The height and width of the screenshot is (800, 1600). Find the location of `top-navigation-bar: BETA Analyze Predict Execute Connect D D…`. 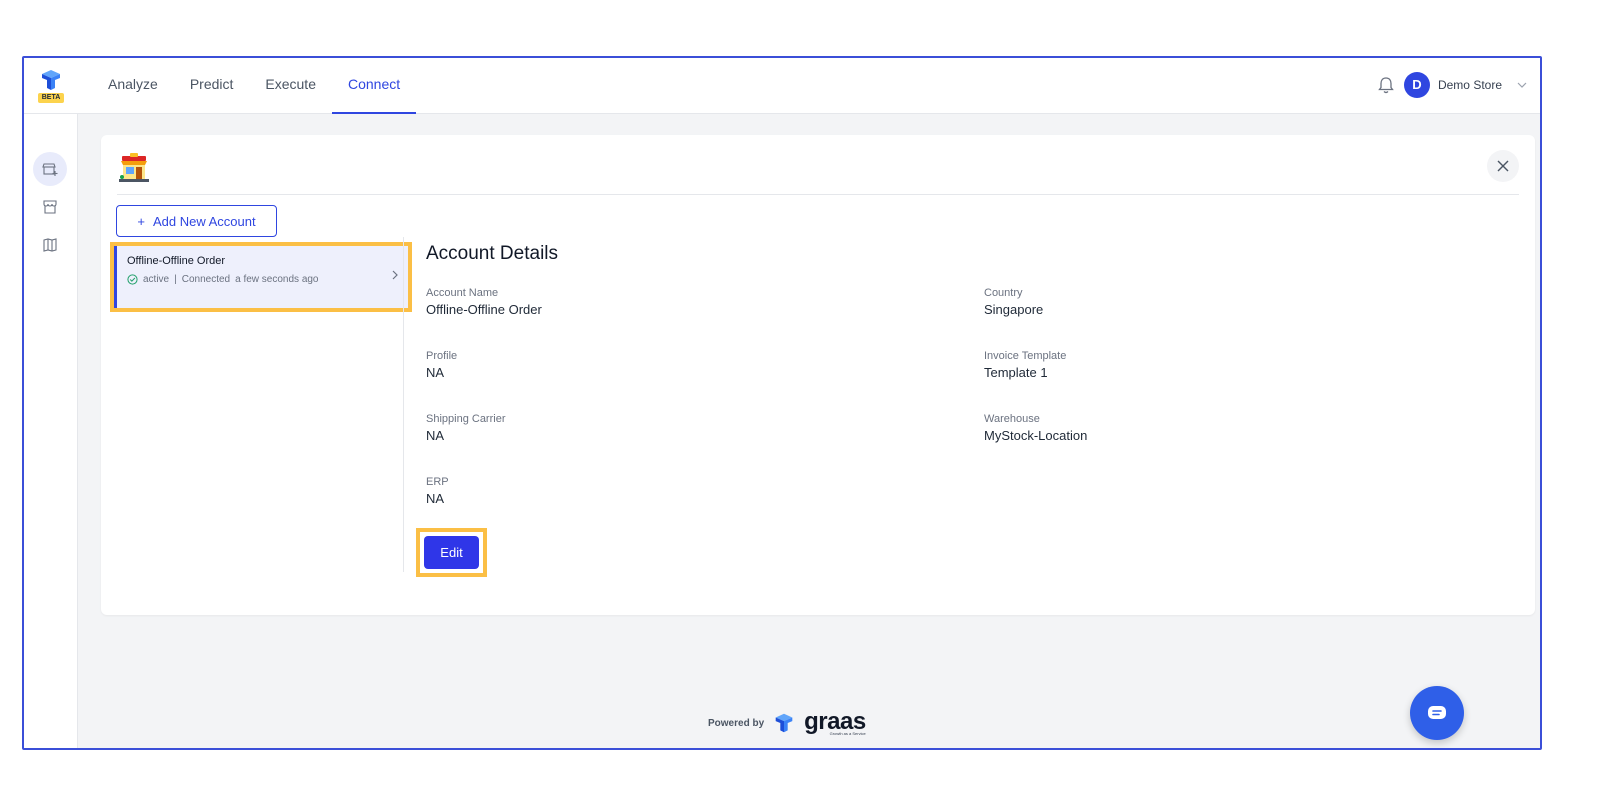

top-navigation-bar: BETA Analyze Predict Execute Connect D D… is located at coordinates (782, 86).